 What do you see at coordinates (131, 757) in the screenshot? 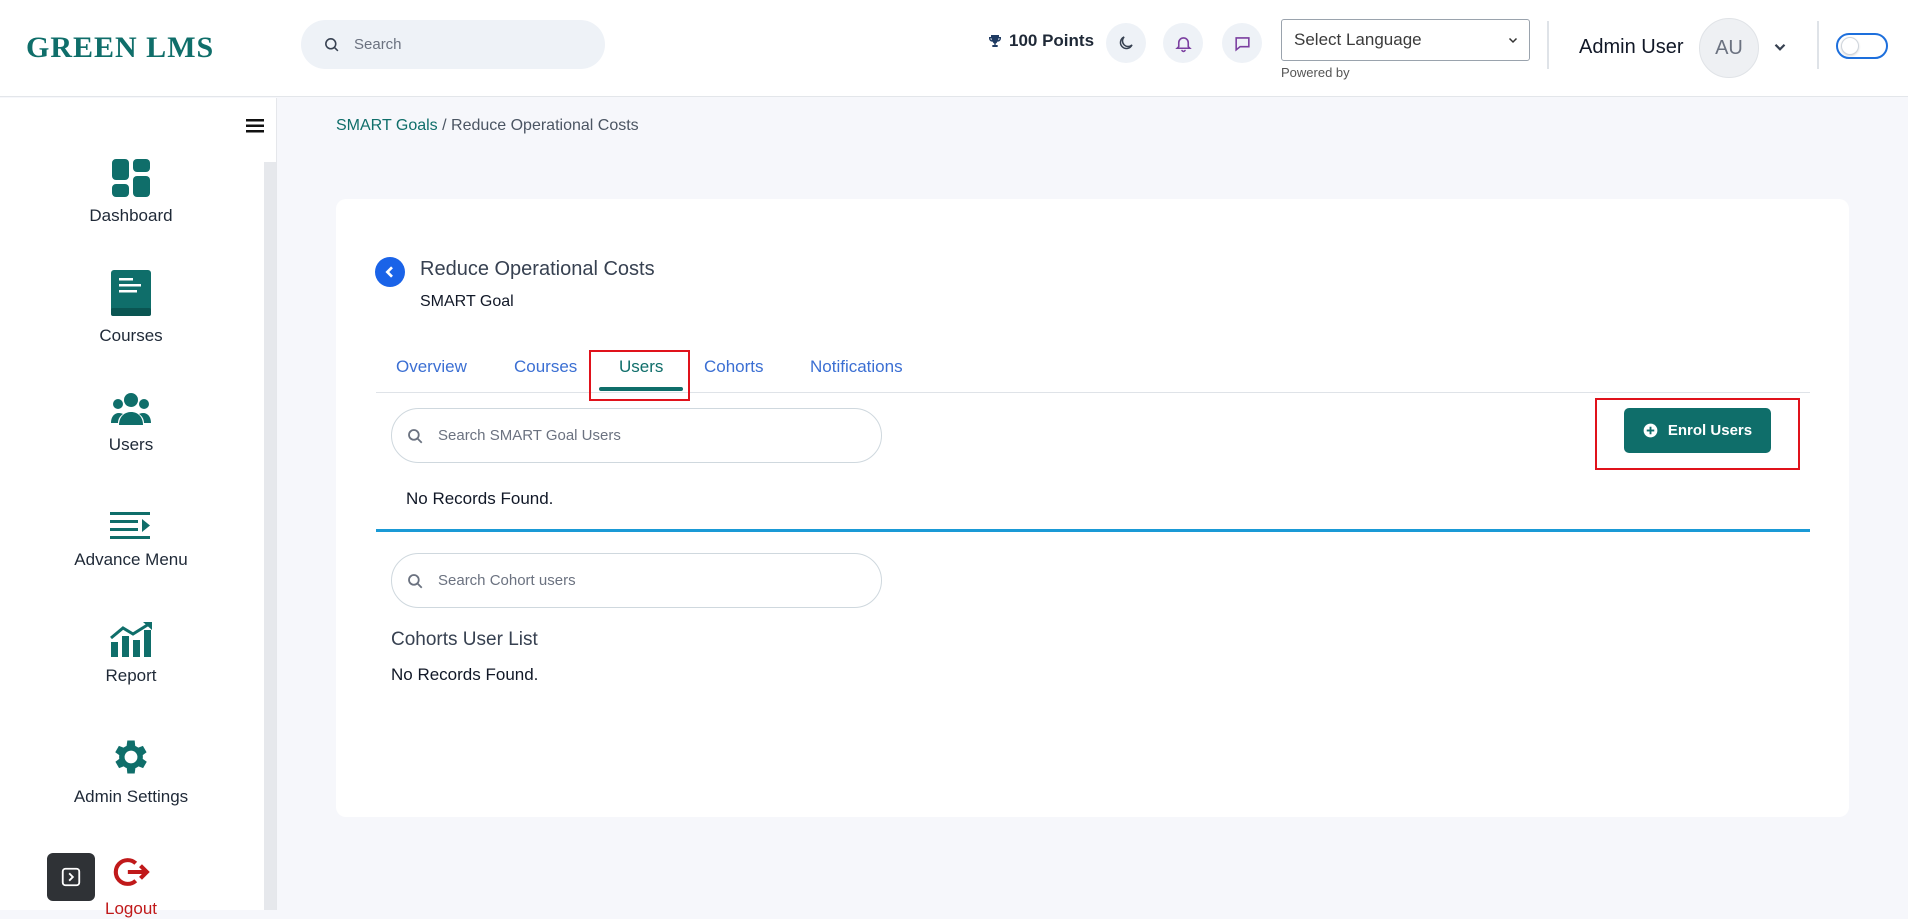
I see `gear-icon` at bounding box center [131, 757].